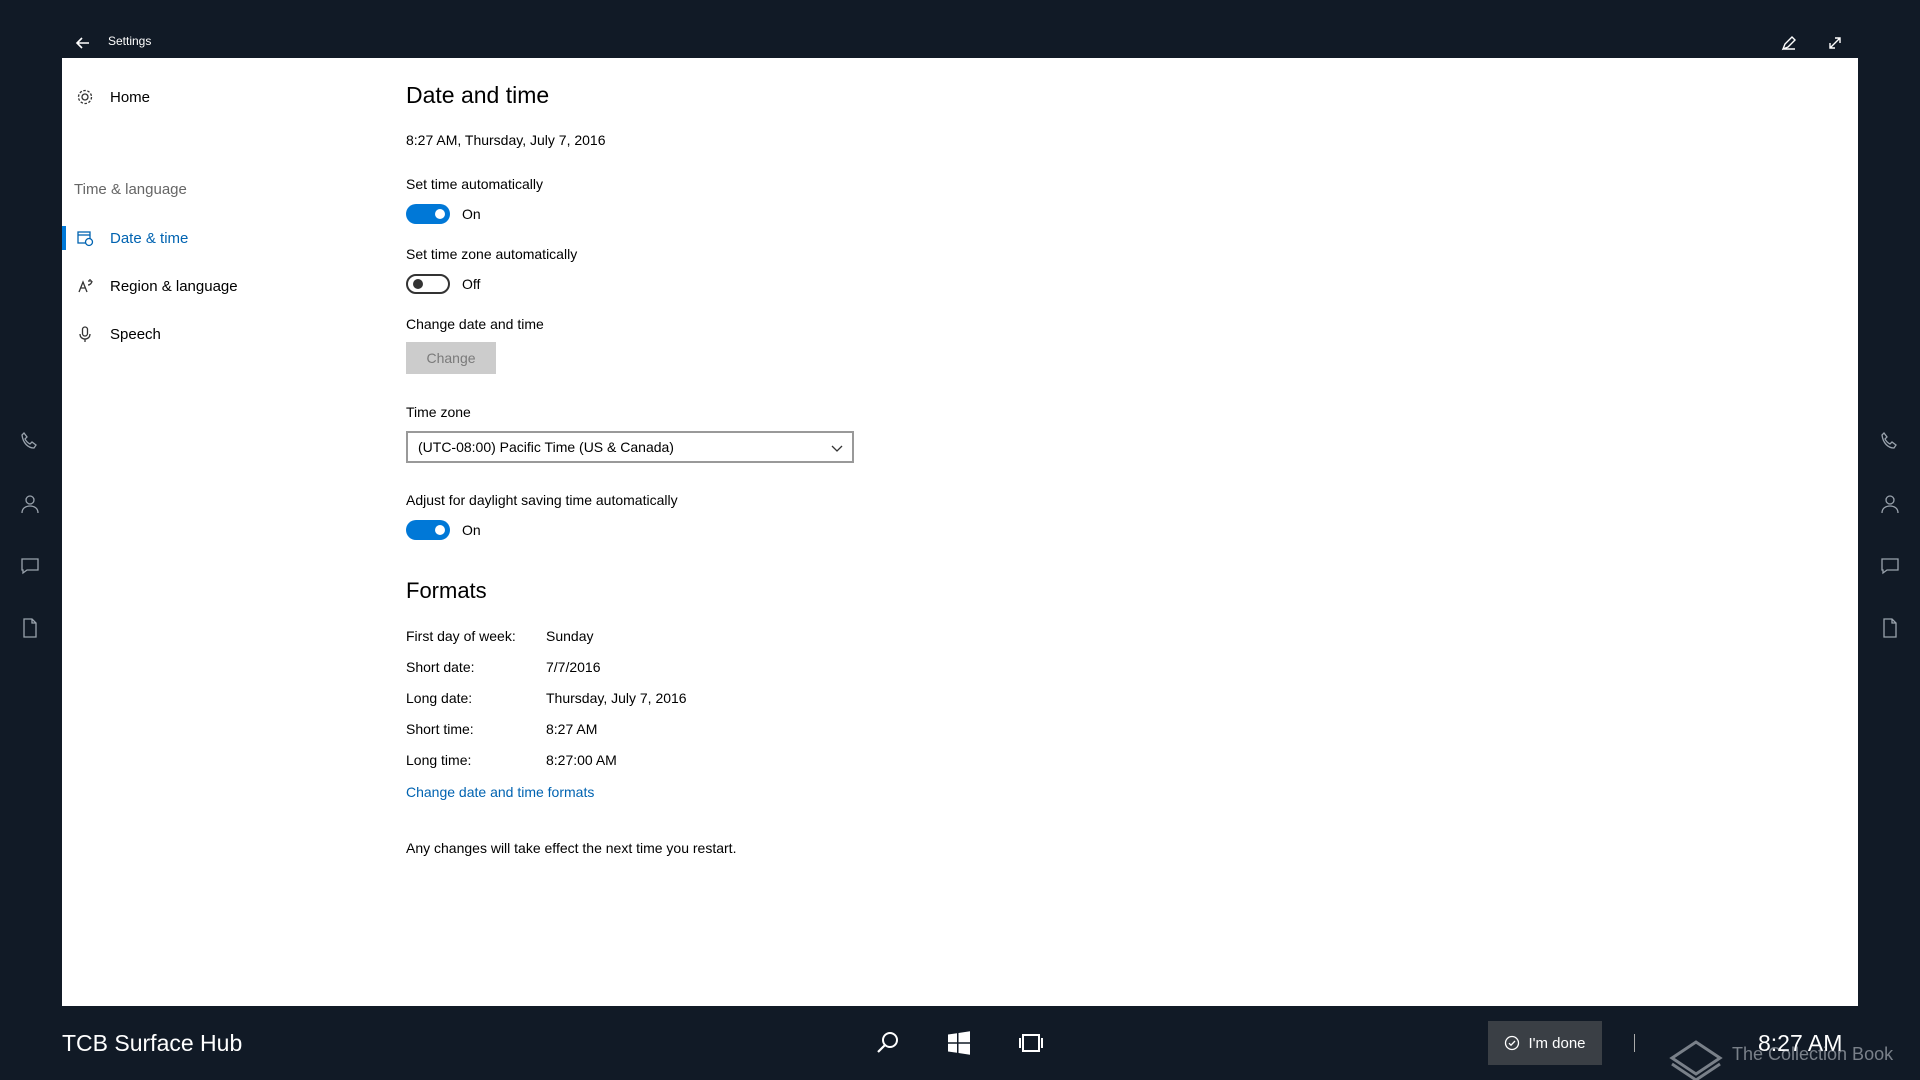 The height and width of the screenshot is (1080, 1920). What do you see at coordinates (471, 530) in the screenshot?
I see `dst-state: On` at bounding box center [471, 530].